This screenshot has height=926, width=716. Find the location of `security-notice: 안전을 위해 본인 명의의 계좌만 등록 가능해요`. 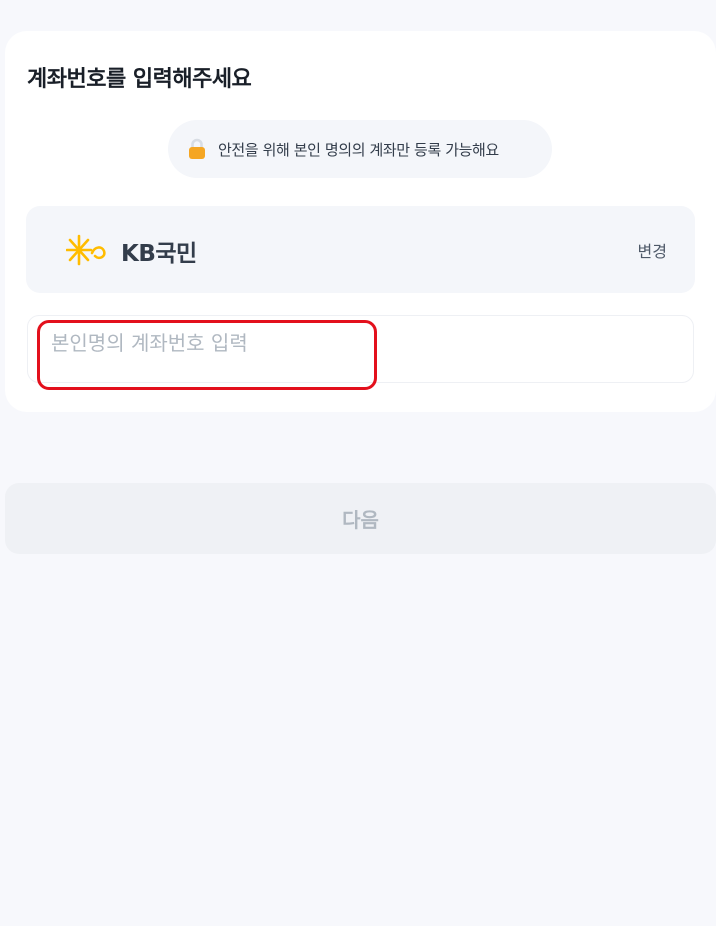

security-notice: 안전을 위해 본인 명의의 계좌만 등록 가능해요 is located at coordinates (360, 149).